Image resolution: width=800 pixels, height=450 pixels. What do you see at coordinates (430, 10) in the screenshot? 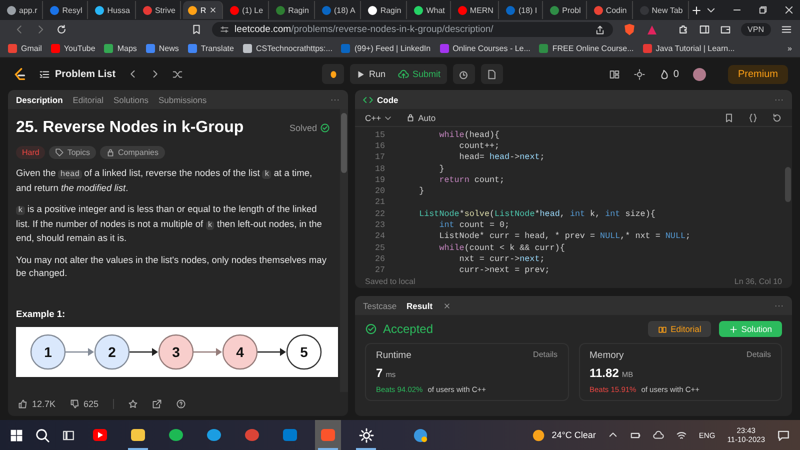
I see `browser-tab: What` at bounding box center [430, 10].